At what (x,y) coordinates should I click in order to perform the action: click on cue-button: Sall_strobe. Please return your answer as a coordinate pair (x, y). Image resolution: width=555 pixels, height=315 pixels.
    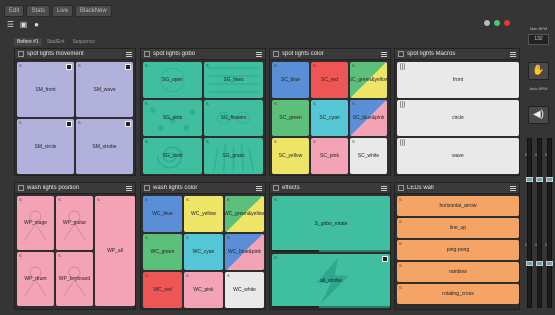
    Looking at the image, I should click on (331, 281).